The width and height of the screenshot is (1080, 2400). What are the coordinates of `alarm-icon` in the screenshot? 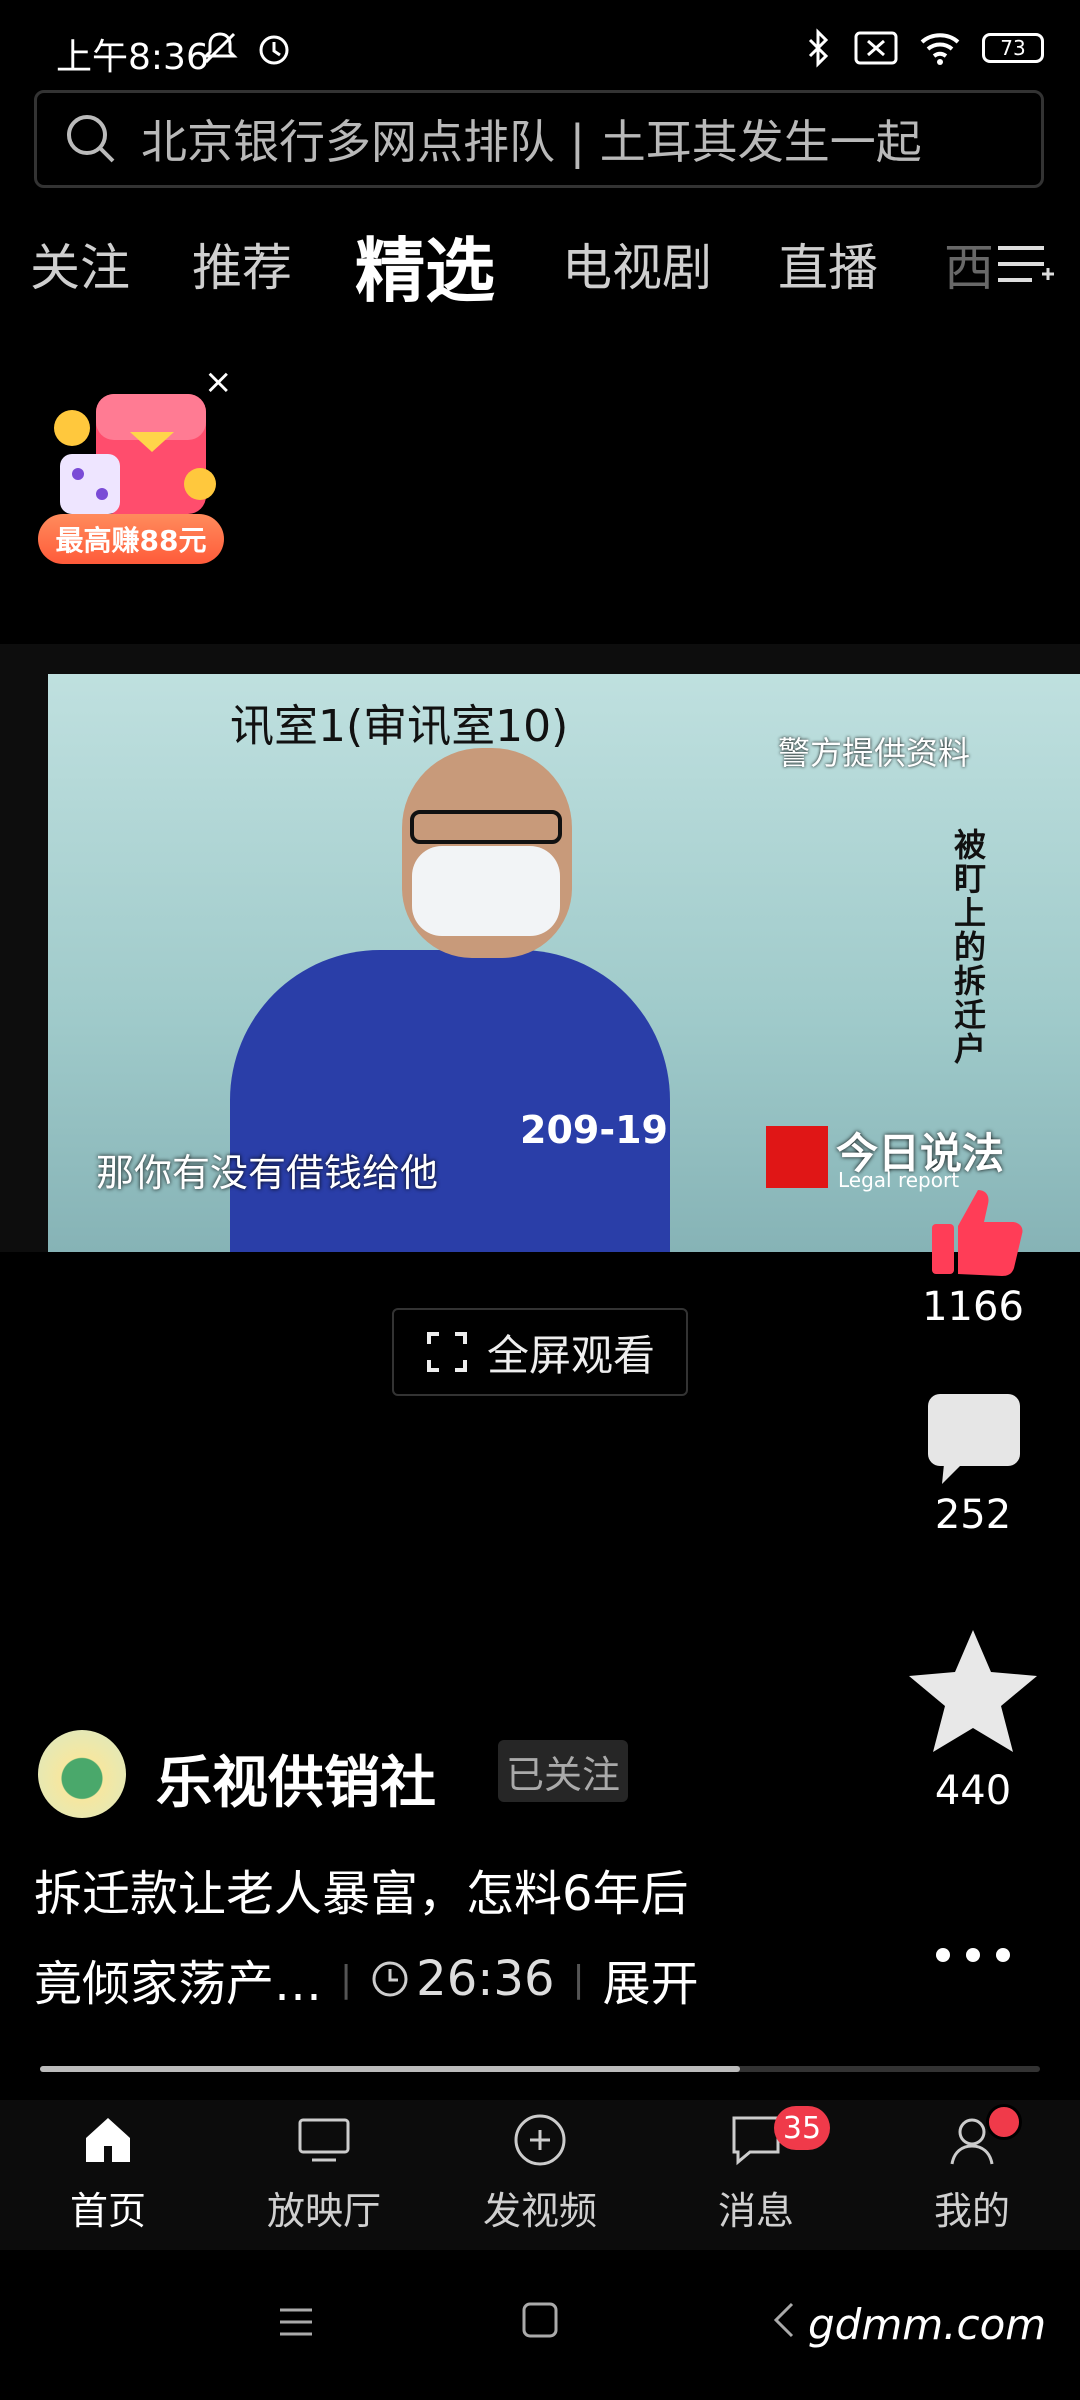 It's located at (274, 50).